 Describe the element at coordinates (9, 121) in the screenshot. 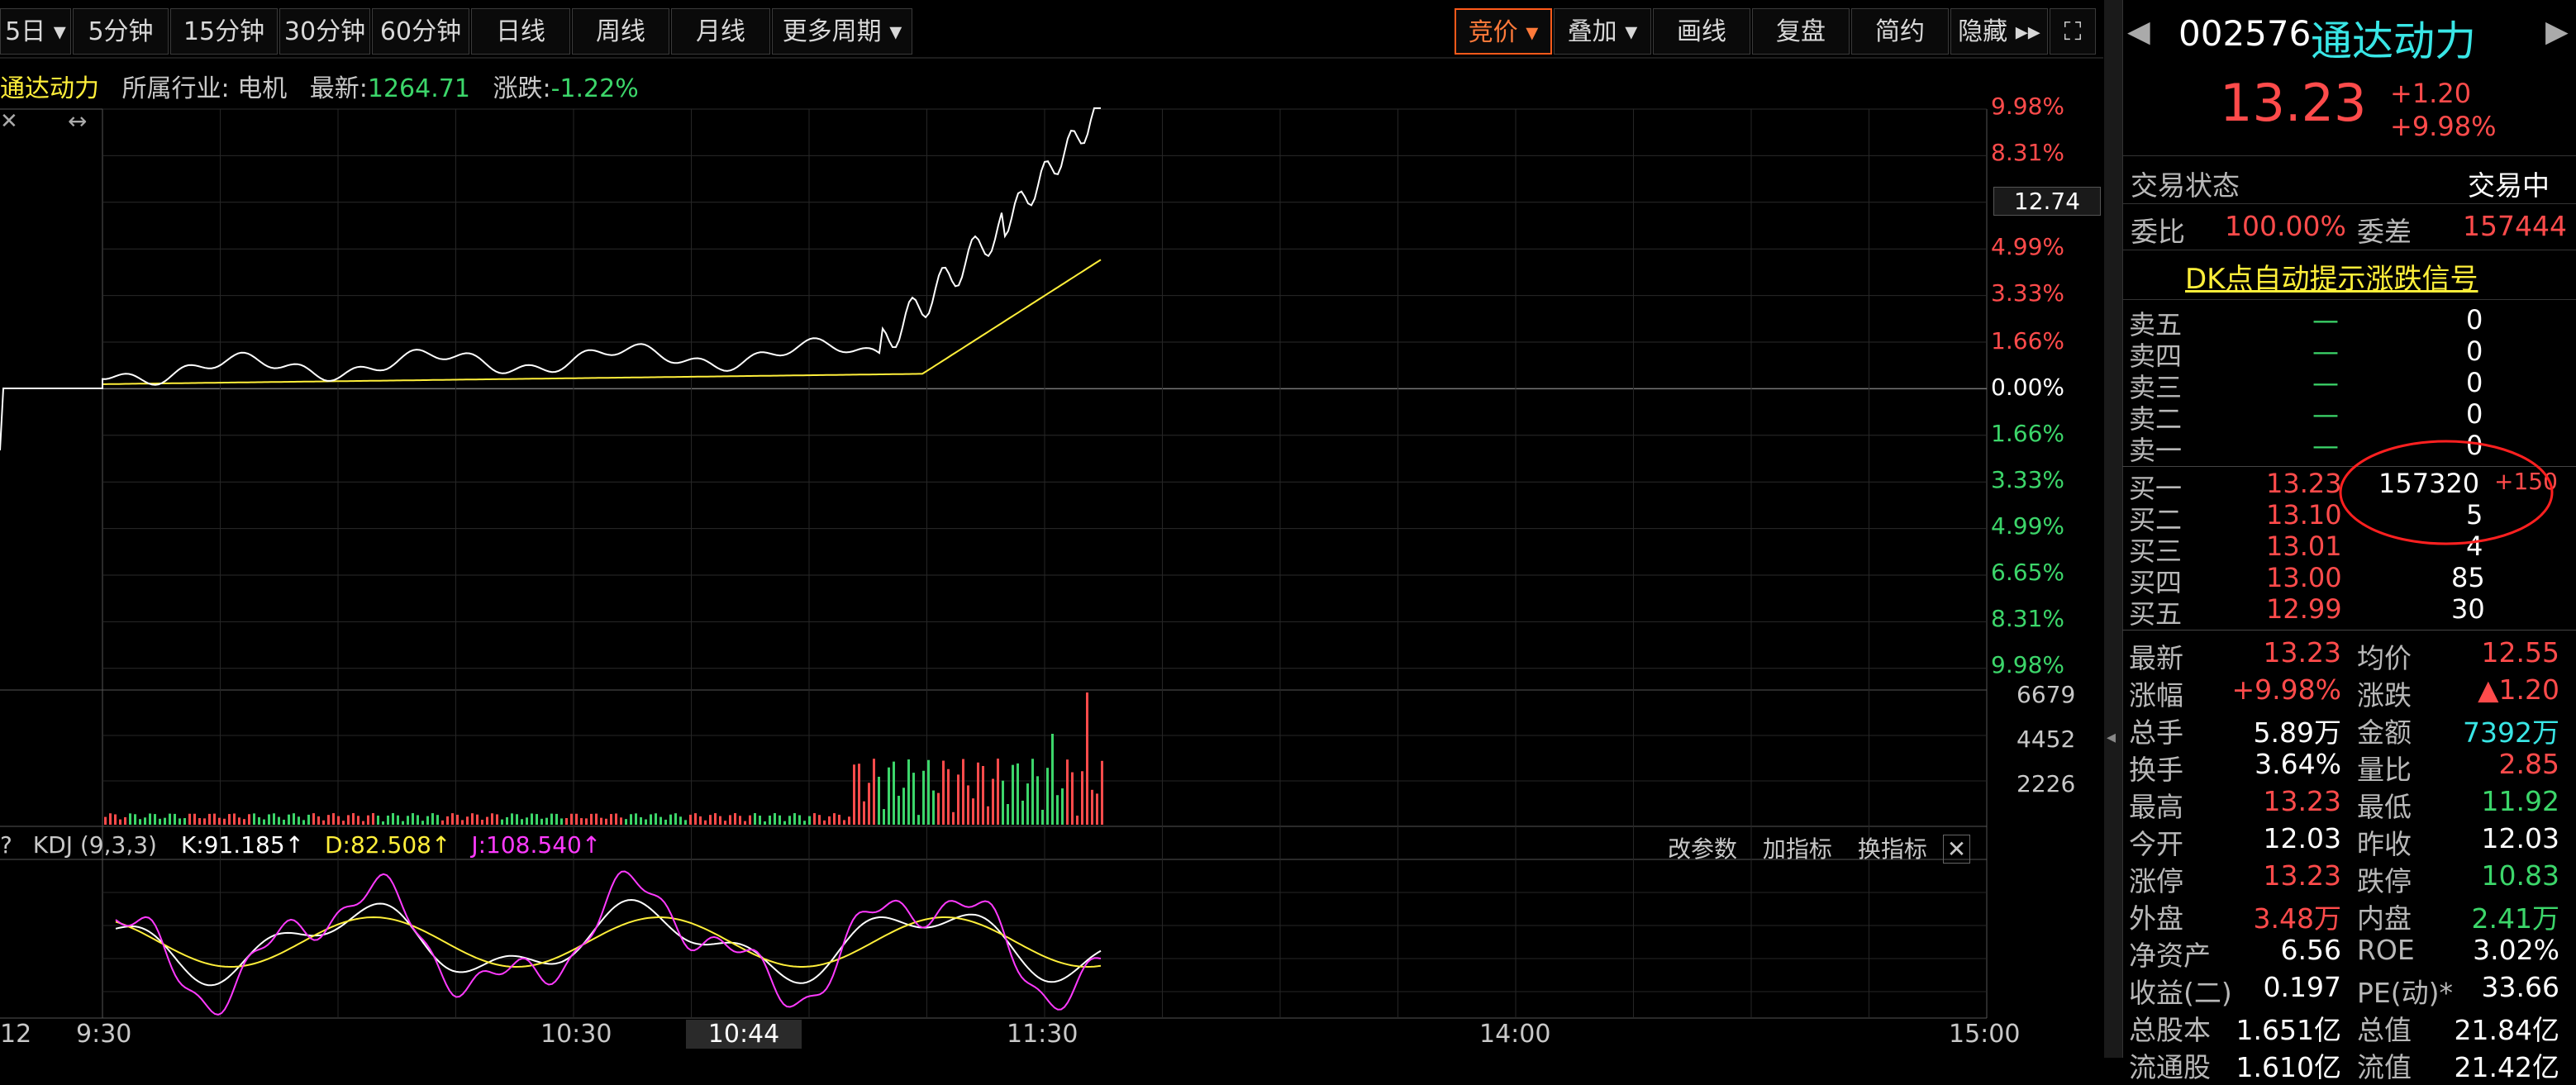

I see `close-chart-icon: ✕` at that location.